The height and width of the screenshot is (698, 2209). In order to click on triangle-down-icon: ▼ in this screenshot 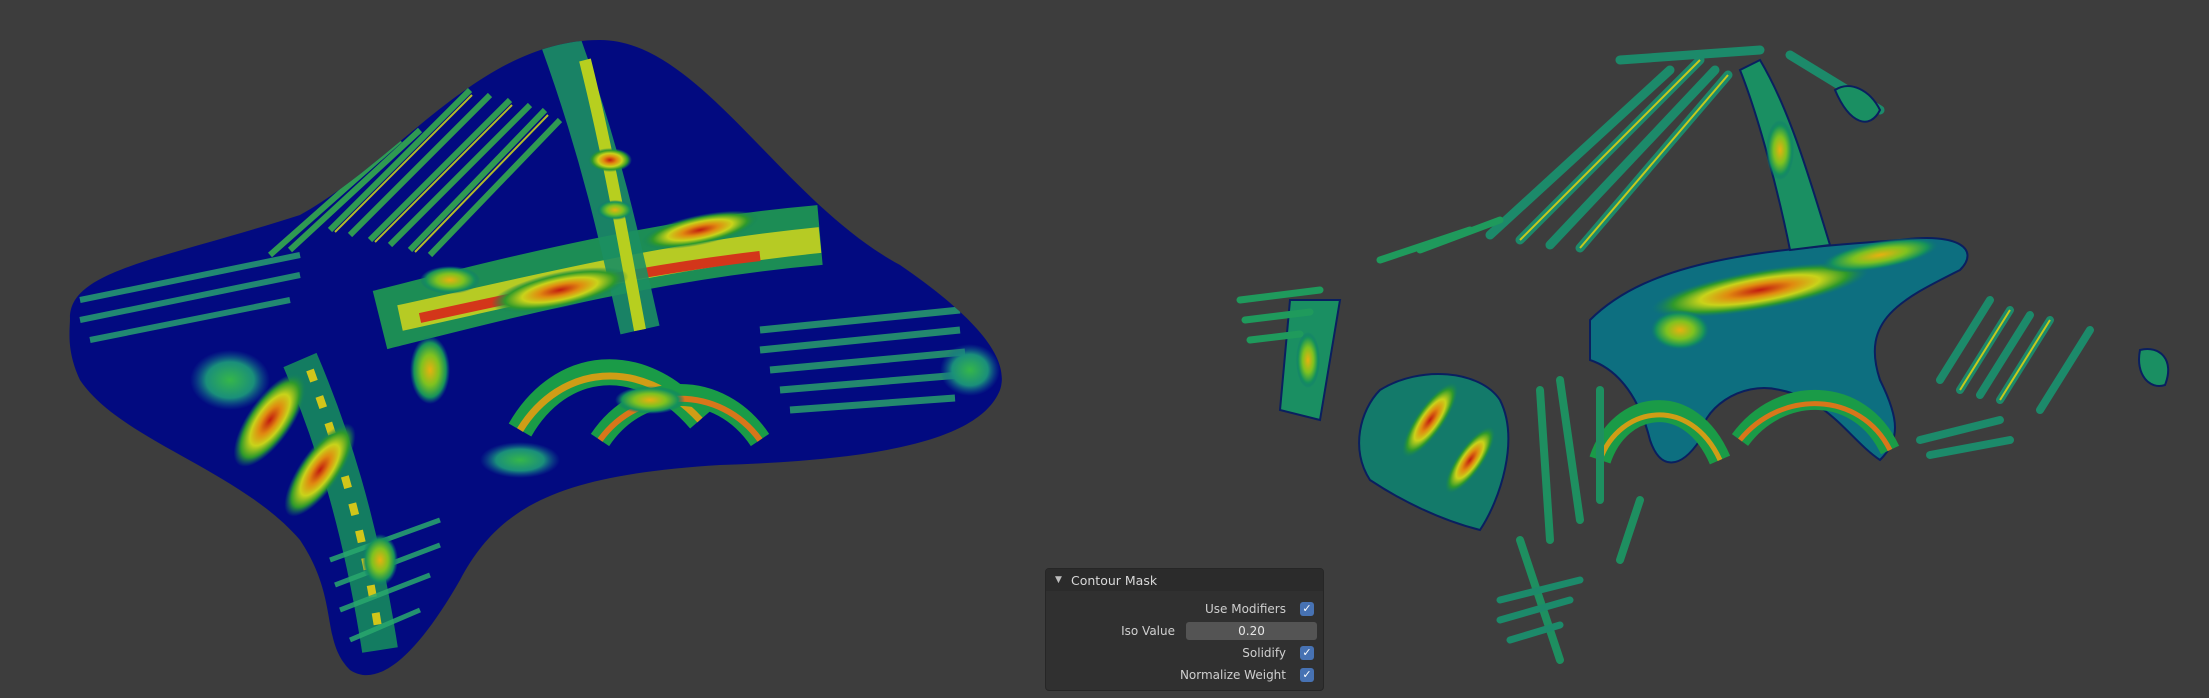, I will do `click(1060, 580)`.